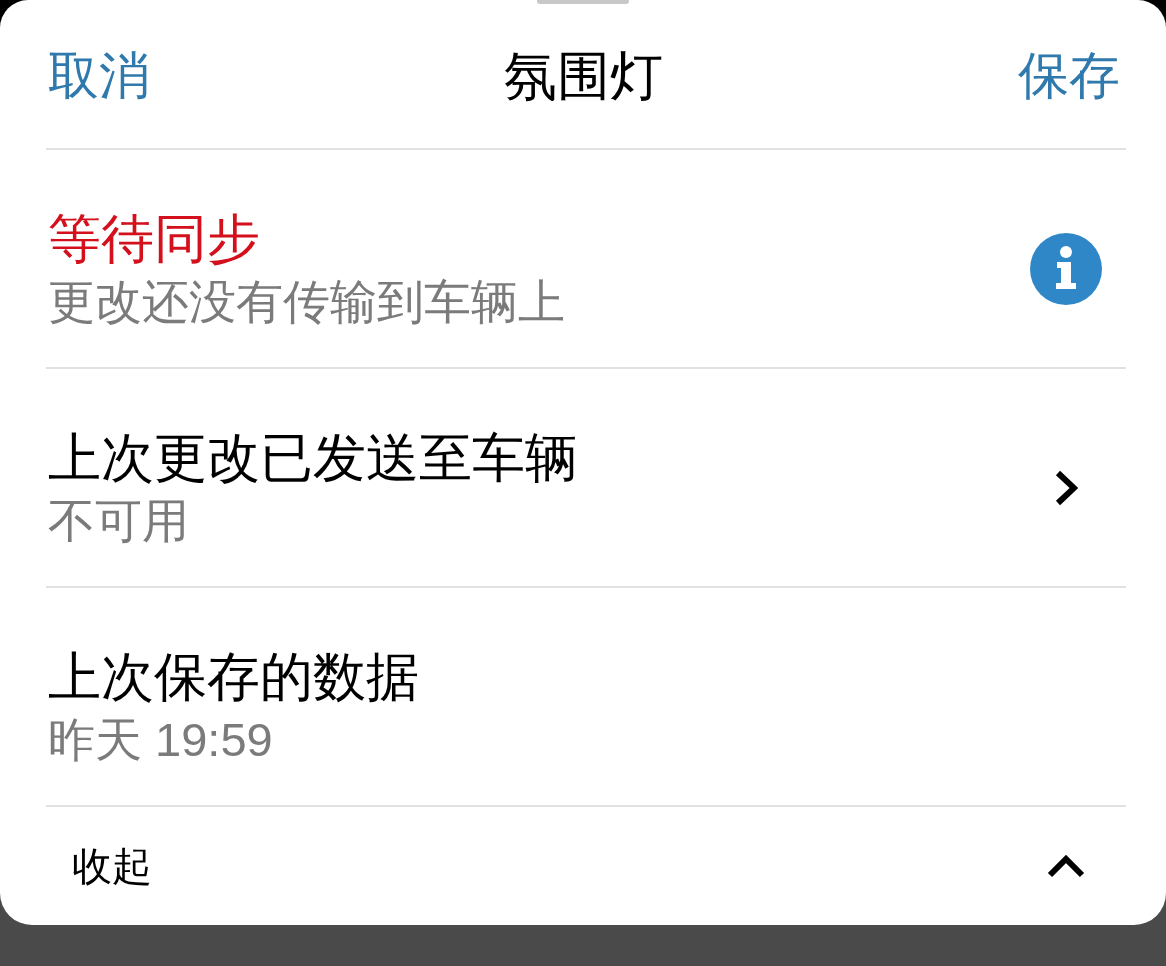 The height and width of the screenshot is (966, 1166). What do you see at coordinates (1066, 487) in the screenshot?
I see `chevron-right-icon` at bounding box center [1066, 487].